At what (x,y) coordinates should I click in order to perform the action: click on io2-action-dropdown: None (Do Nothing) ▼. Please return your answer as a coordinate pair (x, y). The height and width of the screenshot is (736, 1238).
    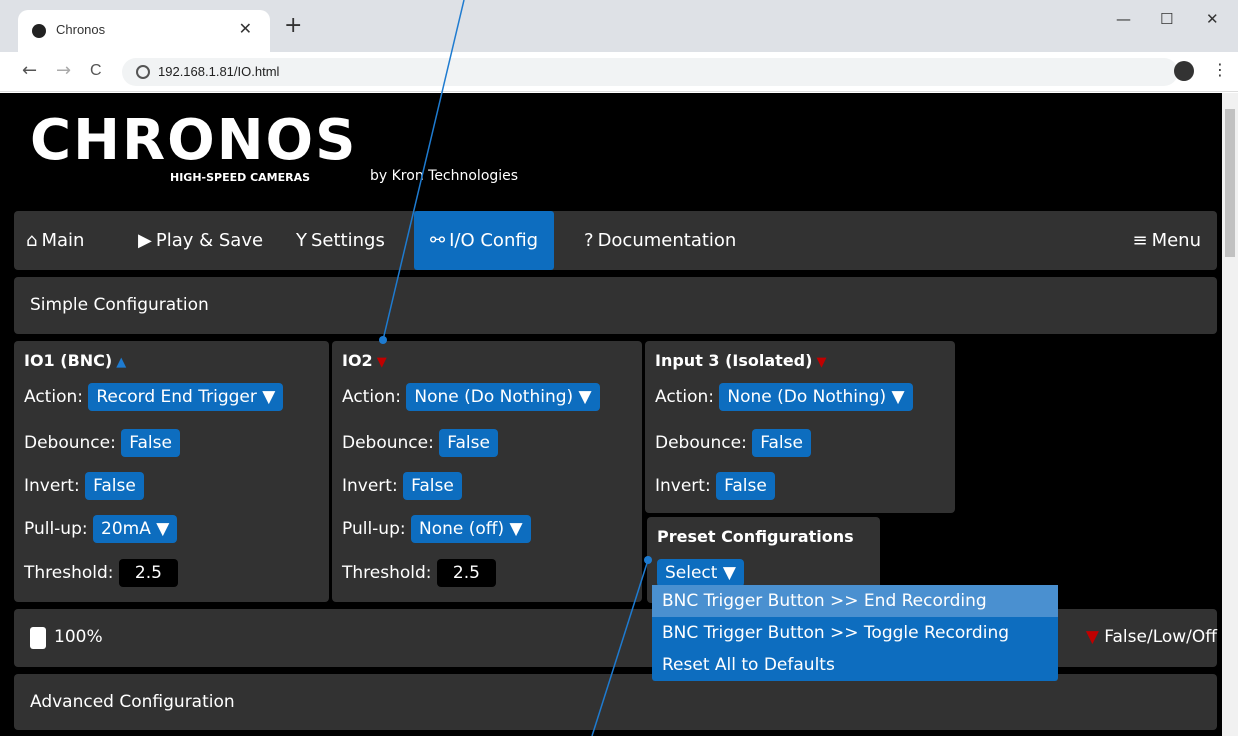
    Looking at the image, I should click on (503, 397).